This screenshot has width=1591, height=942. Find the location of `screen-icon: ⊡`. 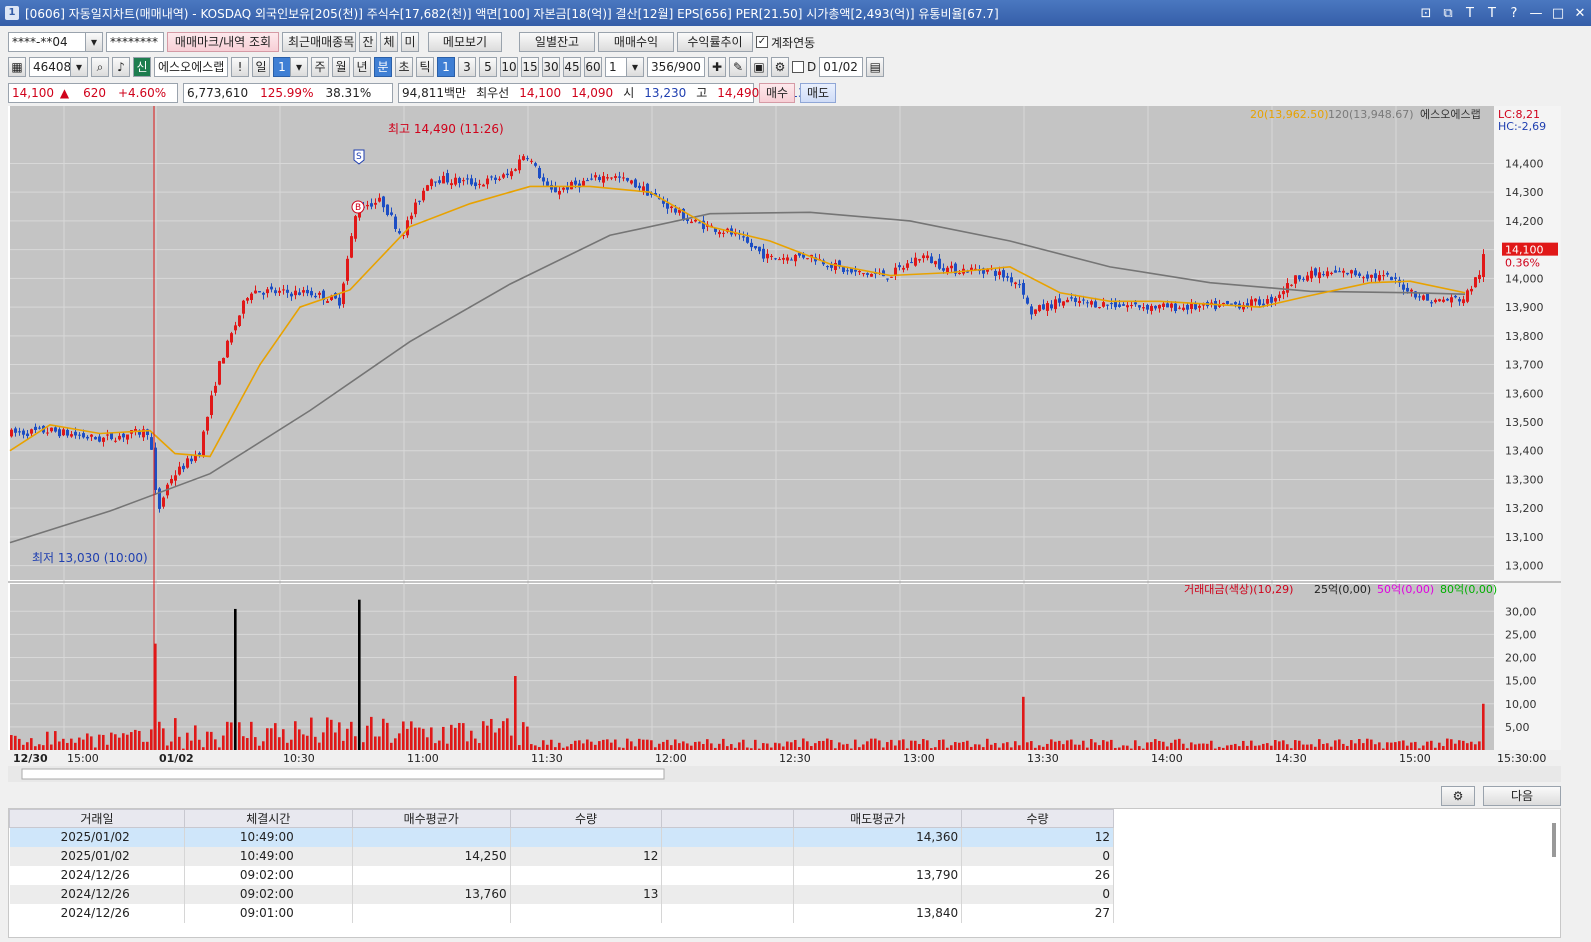

screen-icon: ⊡ is located at coordinates (1426, 13).